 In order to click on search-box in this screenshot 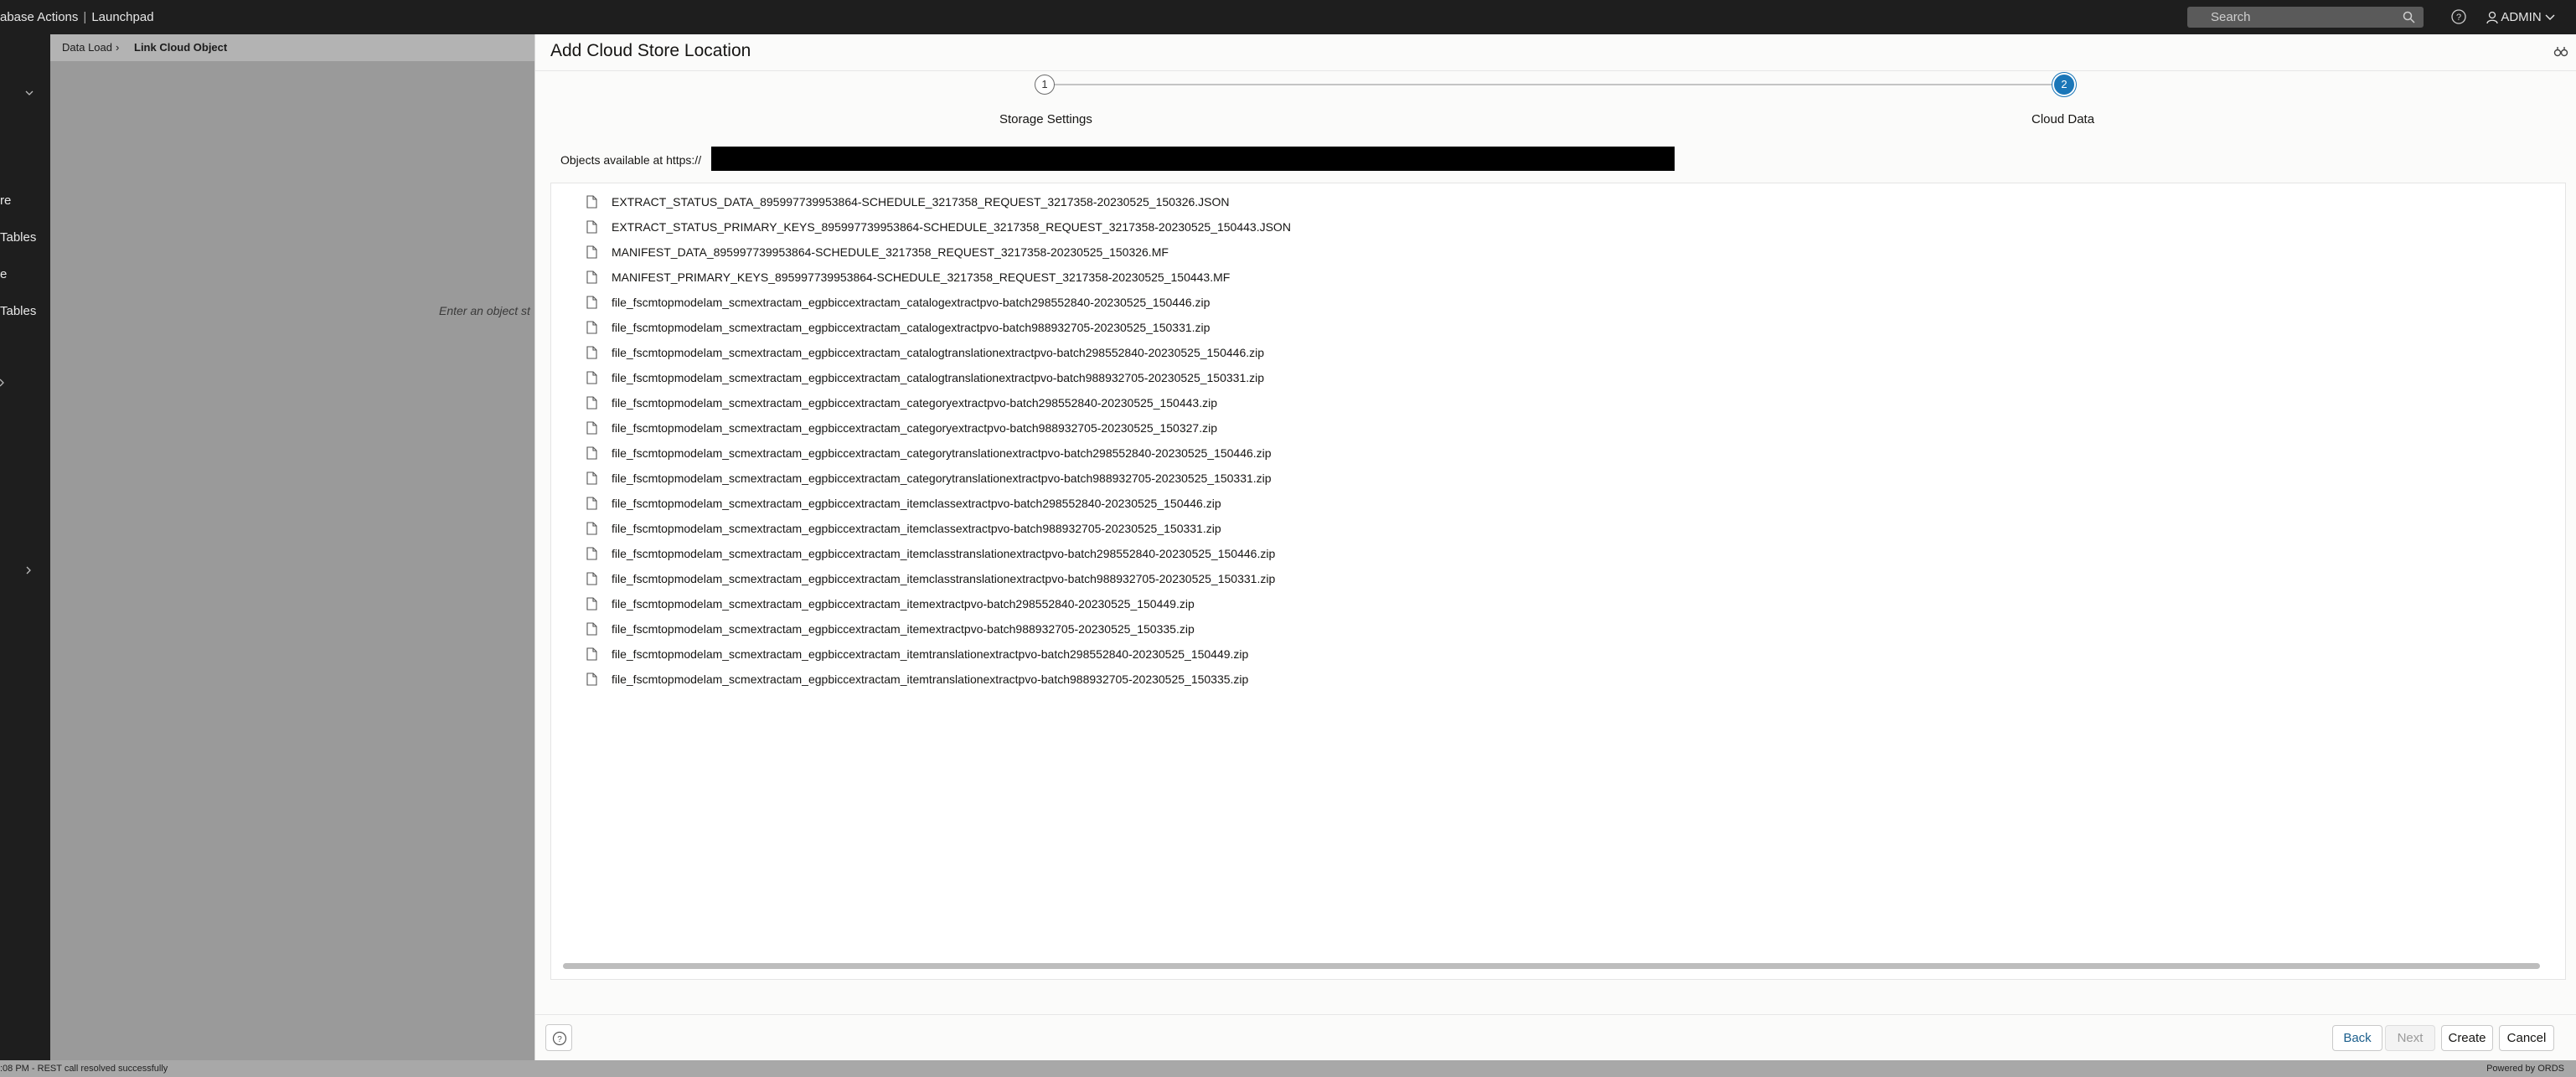, I will do `click(2305, 17)`.